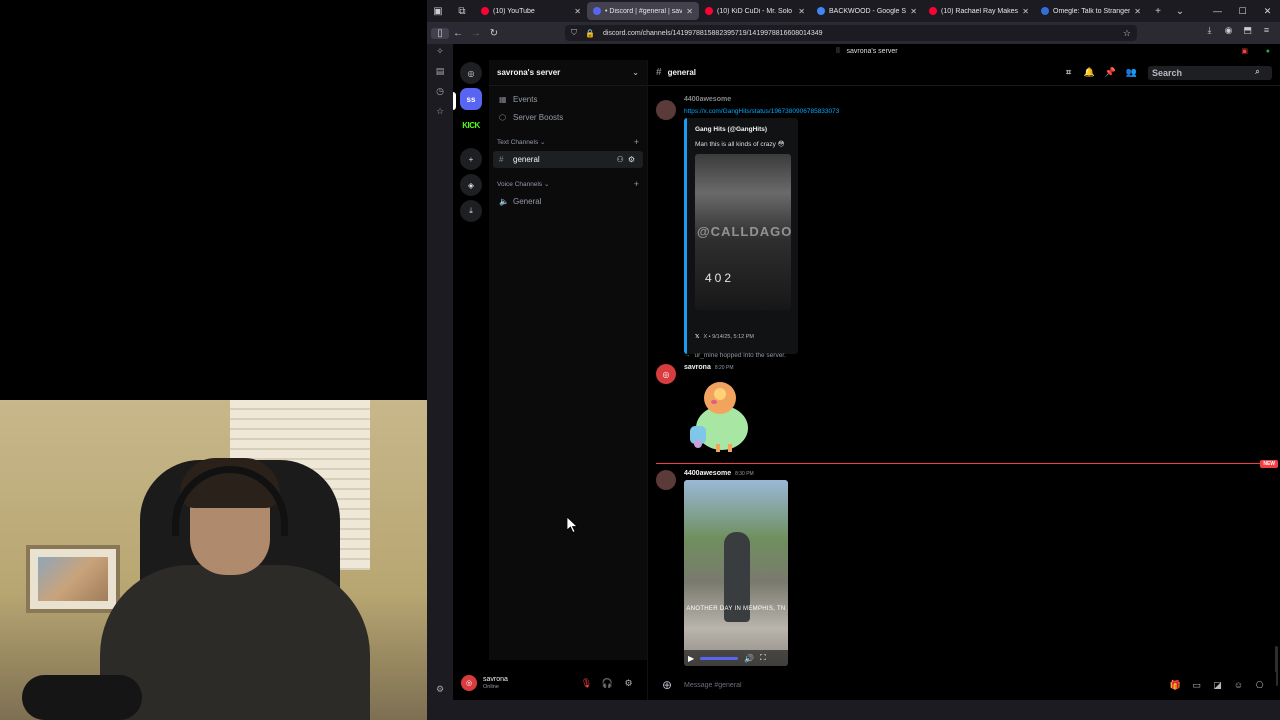 The width and height of the screenshot is (1280, 720). Describe the element at coordinates (568, 142) in the screenshot. I see `text-channels-category: Text Channels ⌄ +` at that location.